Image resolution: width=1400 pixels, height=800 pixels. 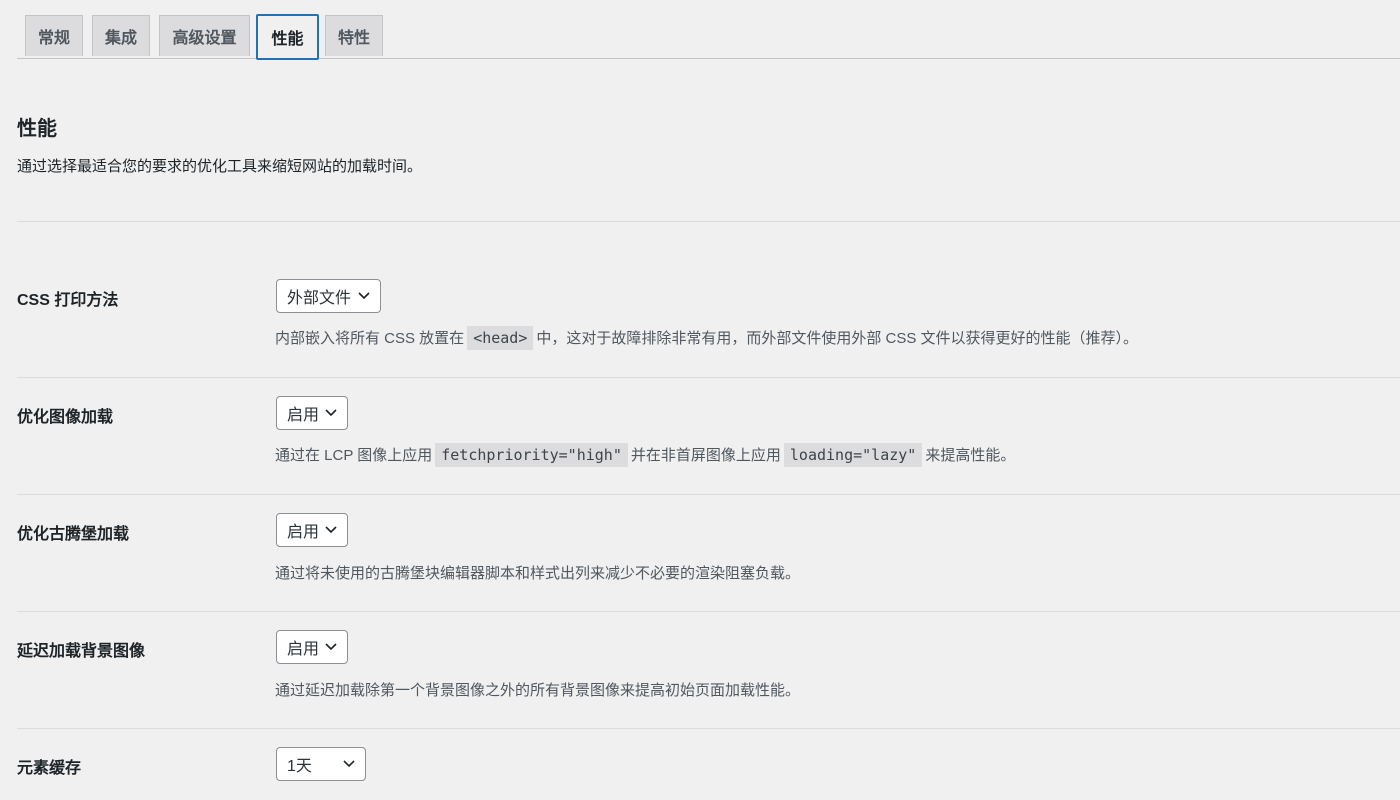 I want to click on setting-label-element-cache: 元素缓存, so click(x=49, y=768).